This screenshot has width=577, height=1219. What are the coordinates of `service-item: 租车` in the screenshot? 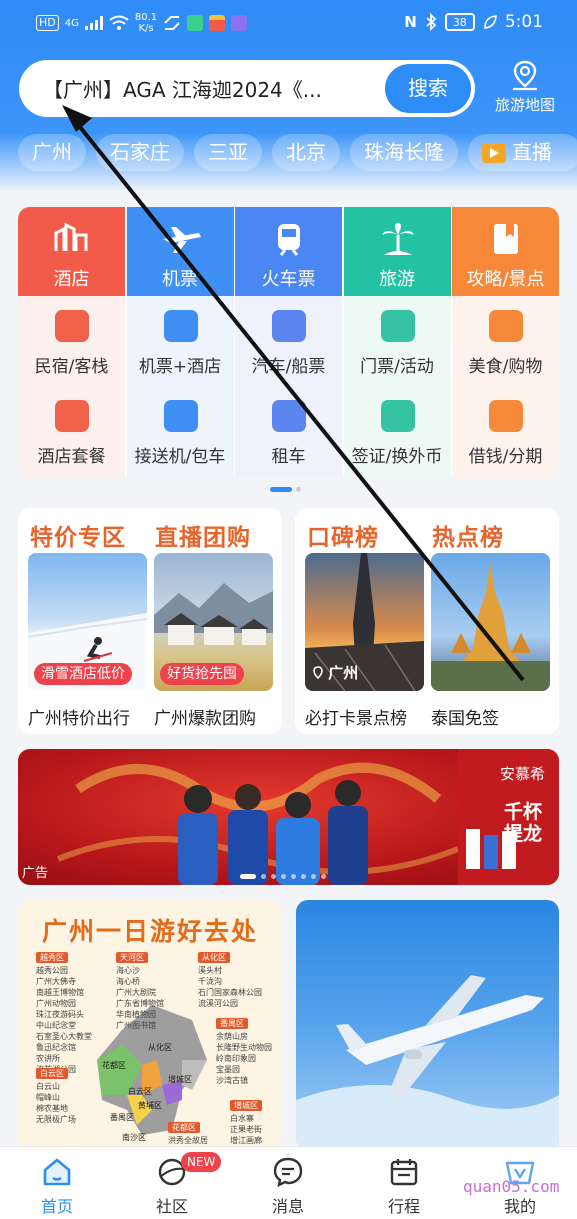 It's located at (288, 431).